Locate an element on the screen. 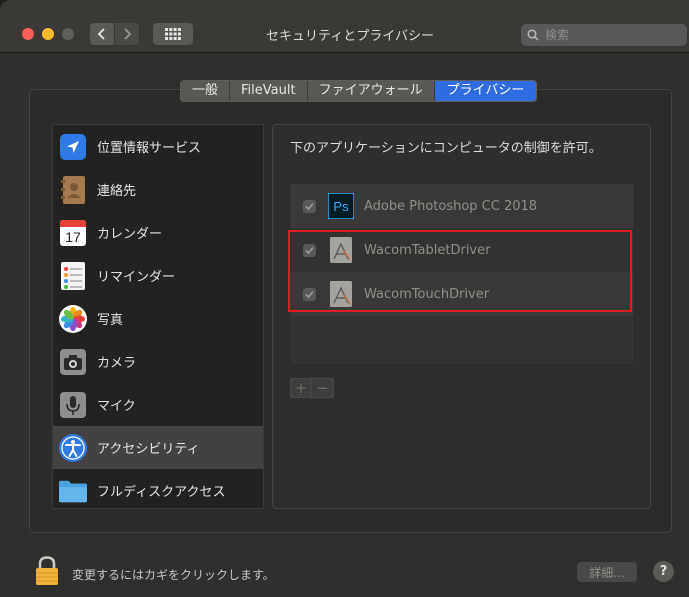  search-field is located at coordinates (604, 35).